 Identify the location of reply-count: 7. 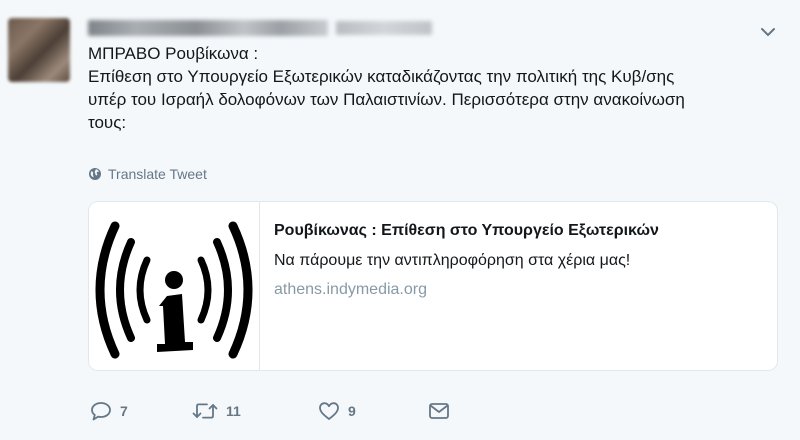
(124, 411).